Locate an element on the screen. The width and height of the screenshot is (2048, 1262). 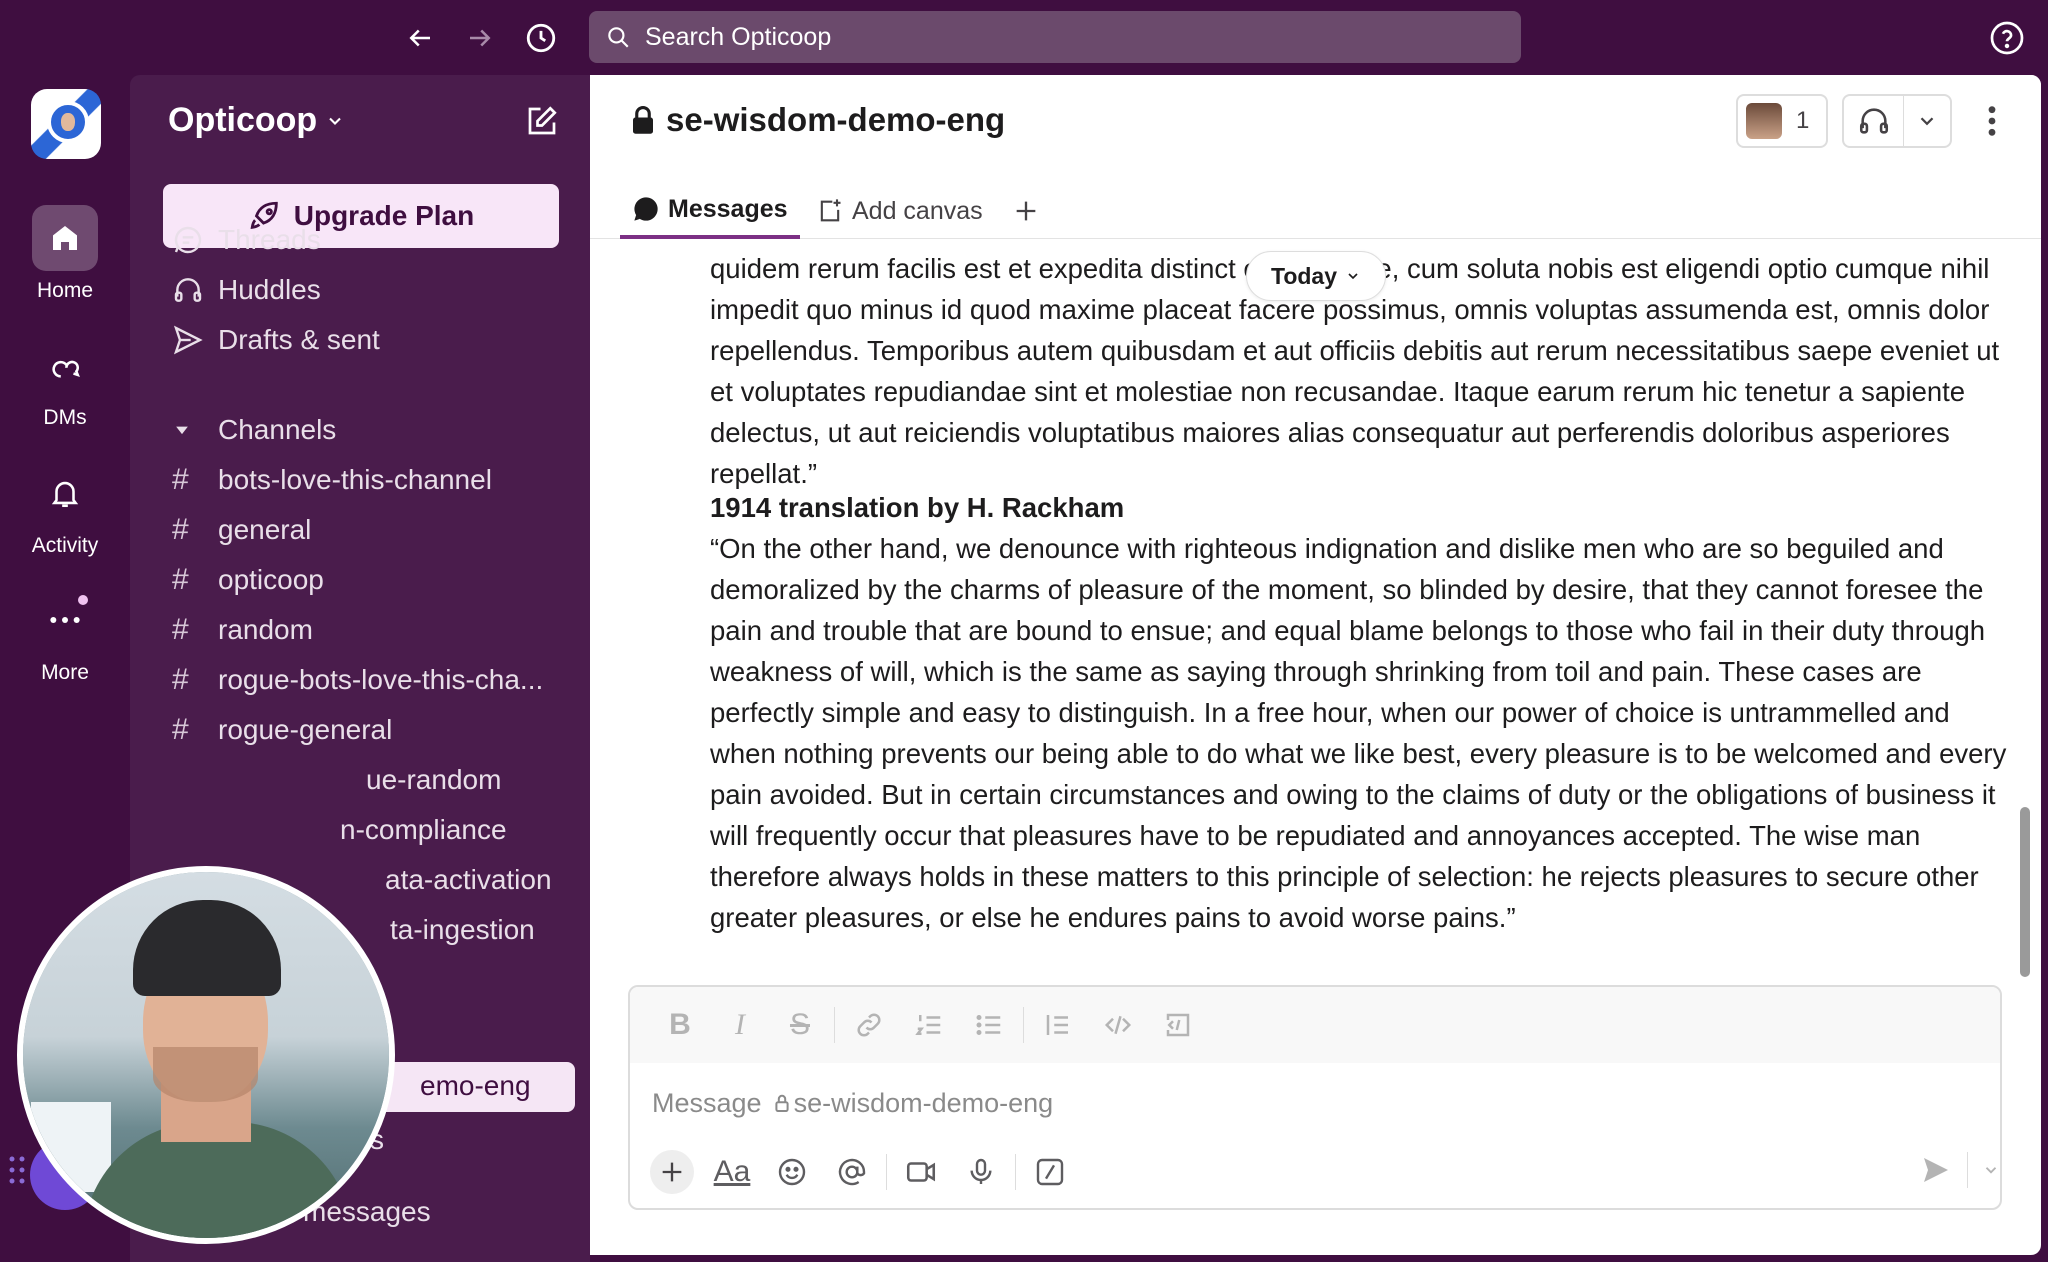
sidebar-channel: # general is located at coordinates (241, 530).